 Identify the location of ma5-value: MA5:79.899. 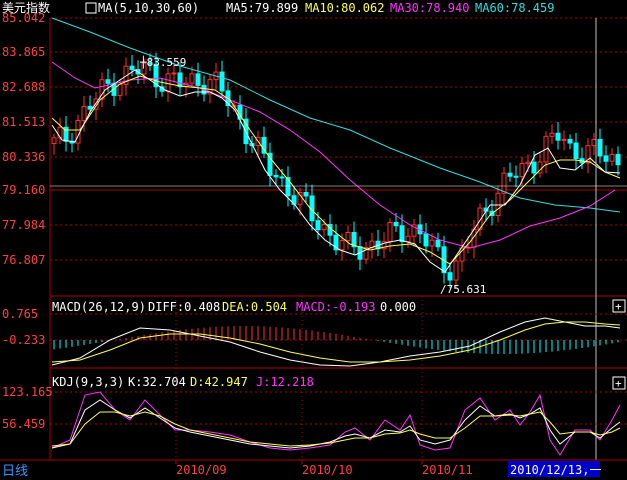
(262, 8).